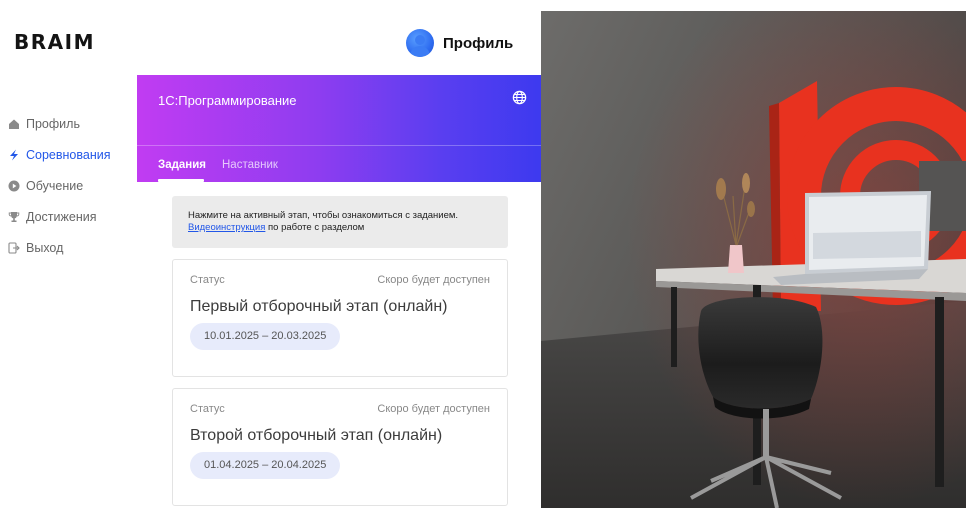 The height and width of the screenshot is (508, 966). I want to click on sidebar-item-profile: Профиль, so click(59, 123).